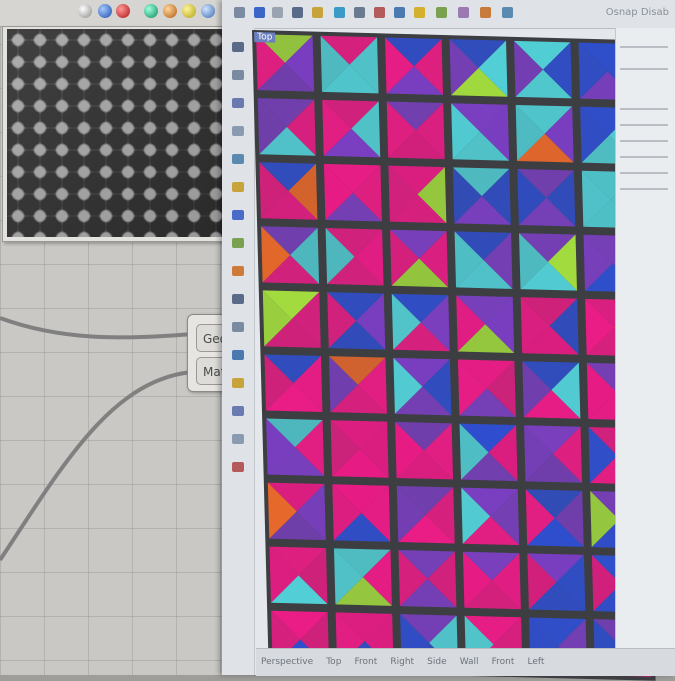  Describe the element at coordinates (238, 467) in the screenshot. I see `analyze-icon` at that location.